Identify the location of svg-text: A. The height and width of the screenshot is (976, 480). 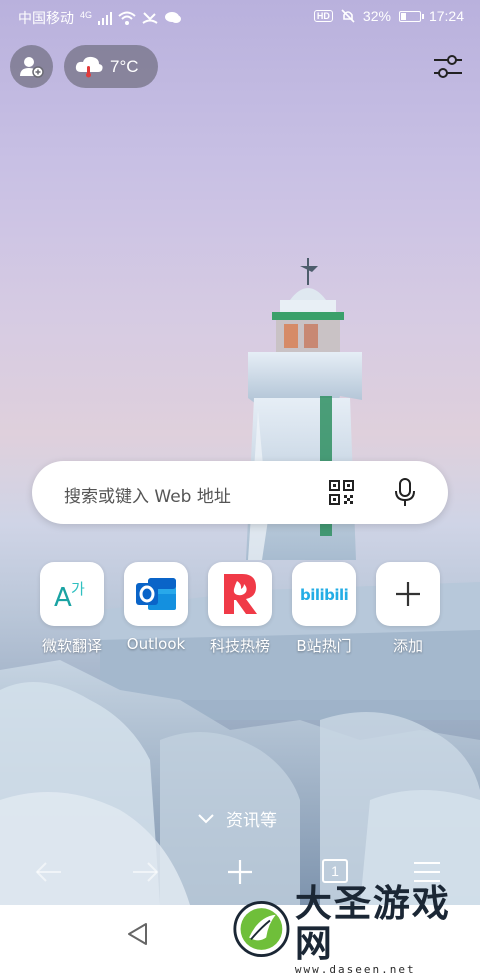
(63, 597).